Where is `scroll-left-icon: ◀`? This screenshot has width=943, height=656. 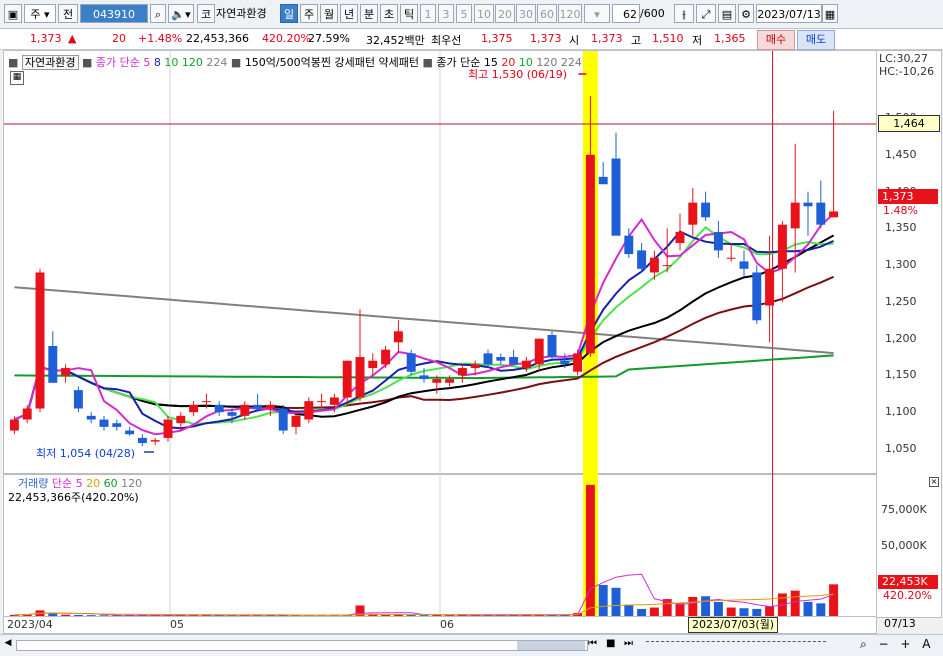
scroll-left-icon: ◀ is located at coordinates (8, 645).